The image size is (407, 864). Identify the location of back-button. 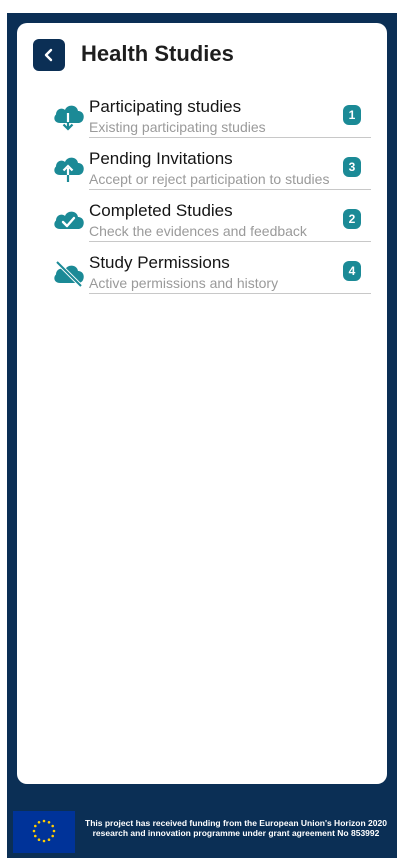
(49, 55).